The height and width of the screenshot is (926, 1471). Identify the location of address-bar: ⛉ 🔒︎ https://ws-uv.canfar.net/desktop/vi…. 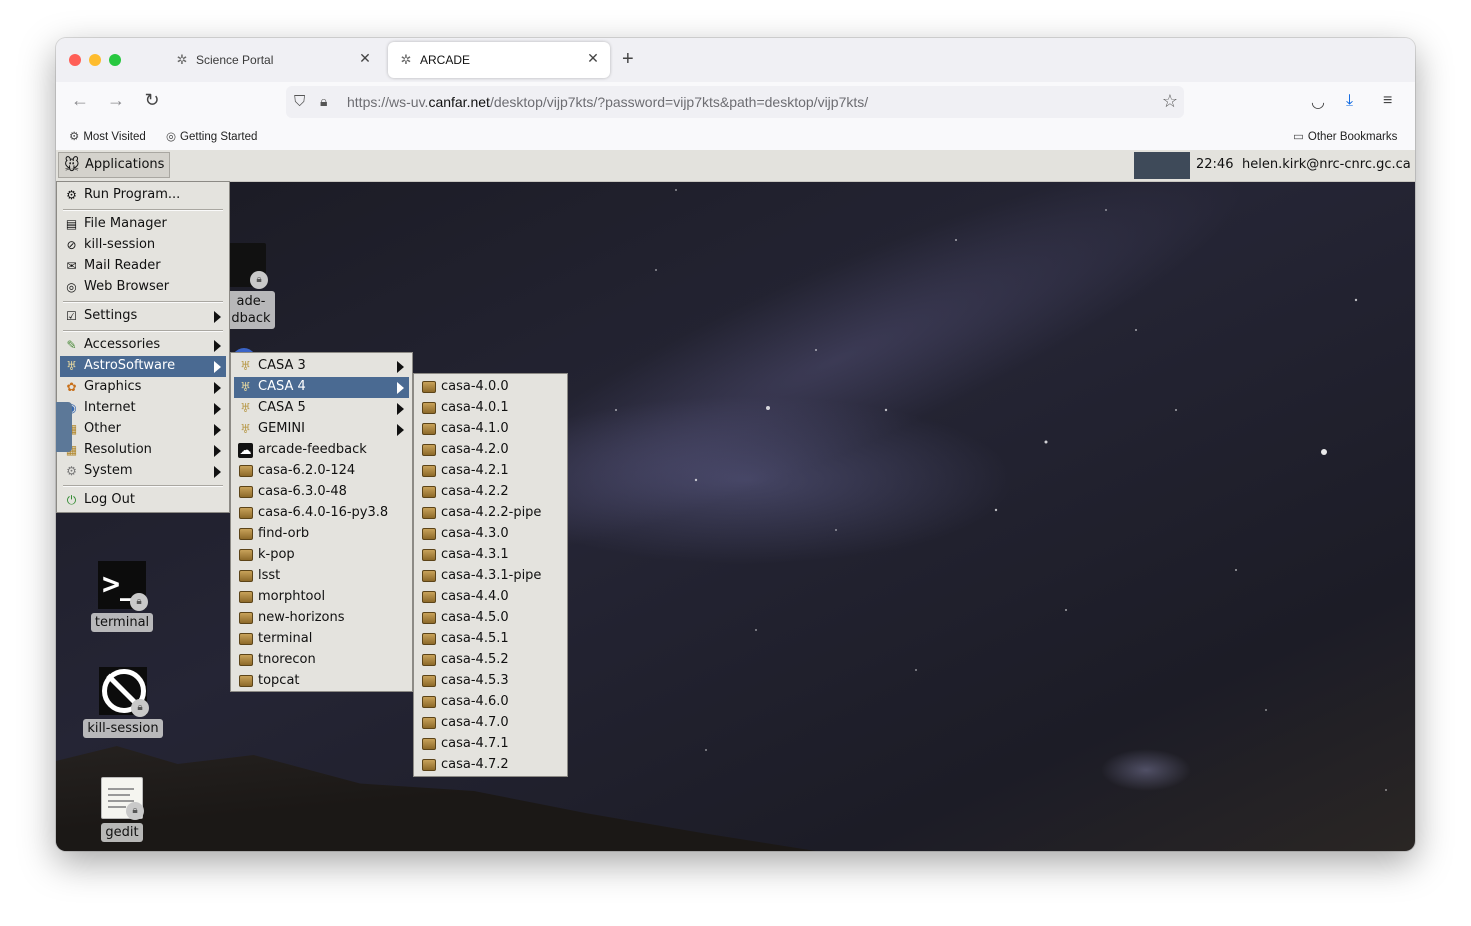
(735, 102).